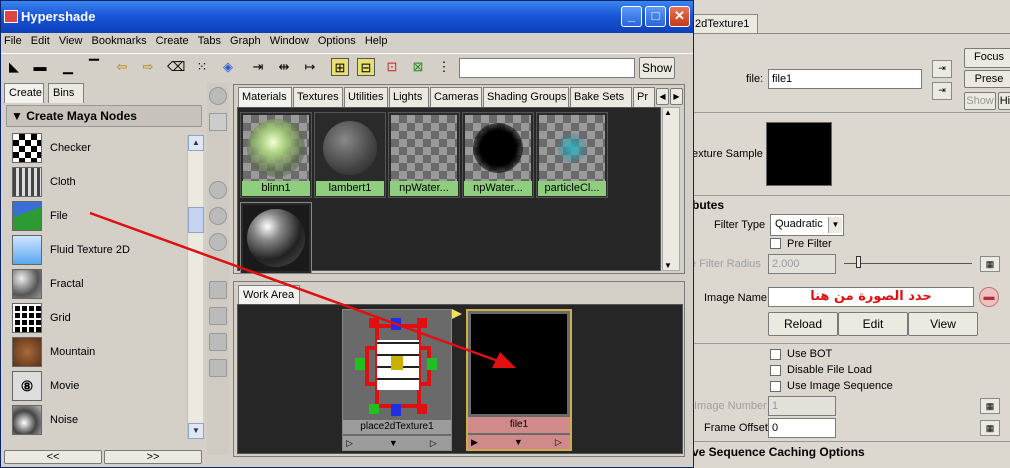 The width and height of the screenshot is (1010, 468). What do you see at coordinates (98, 420) in the screenshot?
I see `list-item: Noise` at bounding box center [98, 420].